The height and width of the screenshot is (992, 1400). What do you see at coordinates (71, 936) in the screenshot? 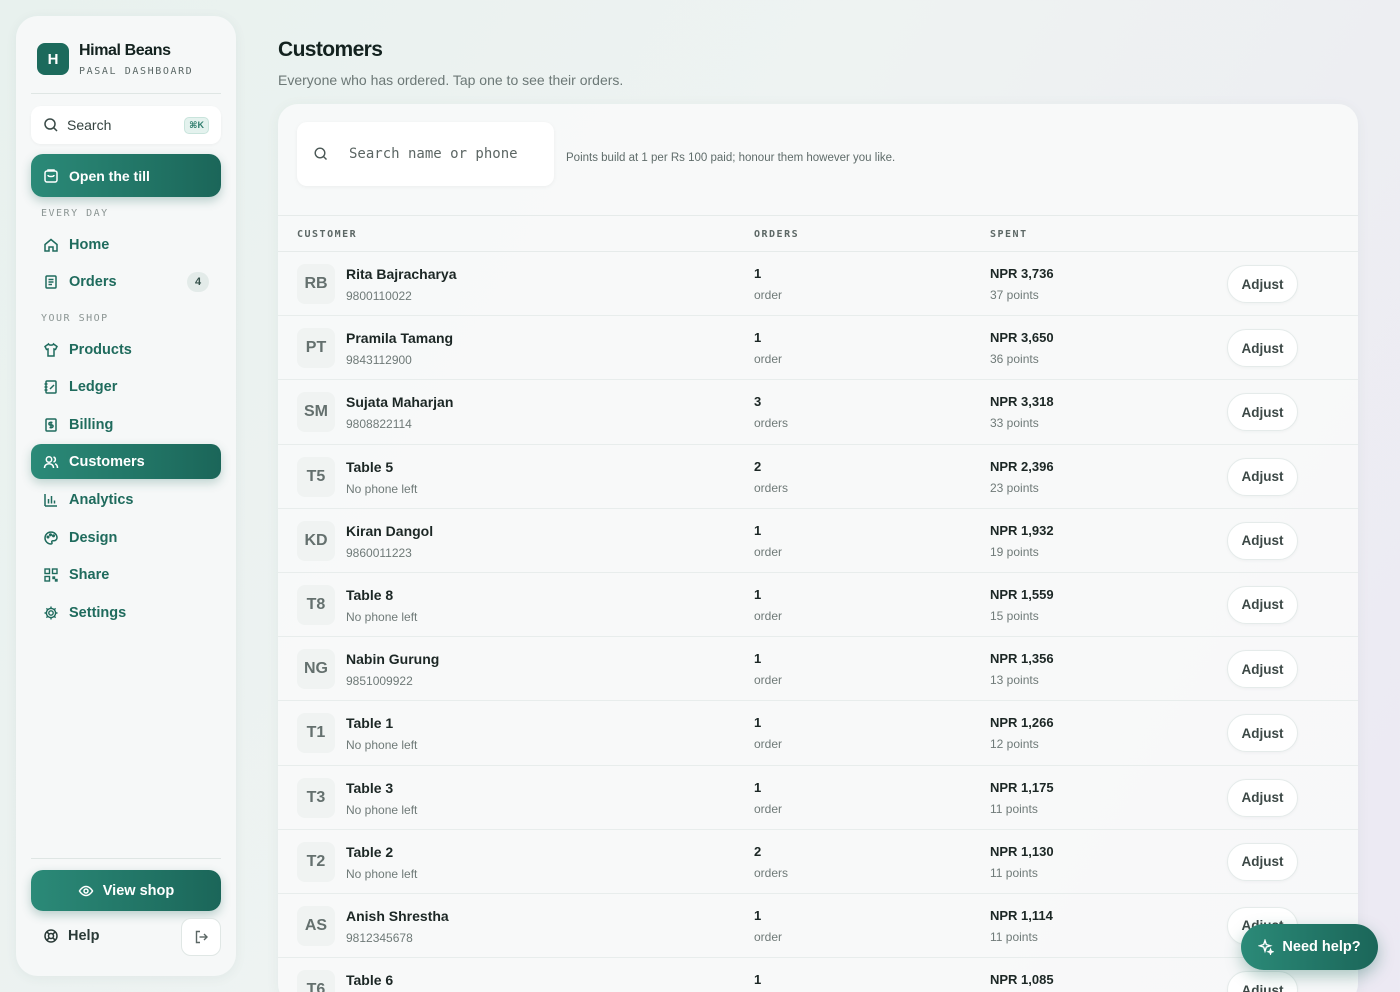
I see `help-link: Help` at bounding box center [71, 936].